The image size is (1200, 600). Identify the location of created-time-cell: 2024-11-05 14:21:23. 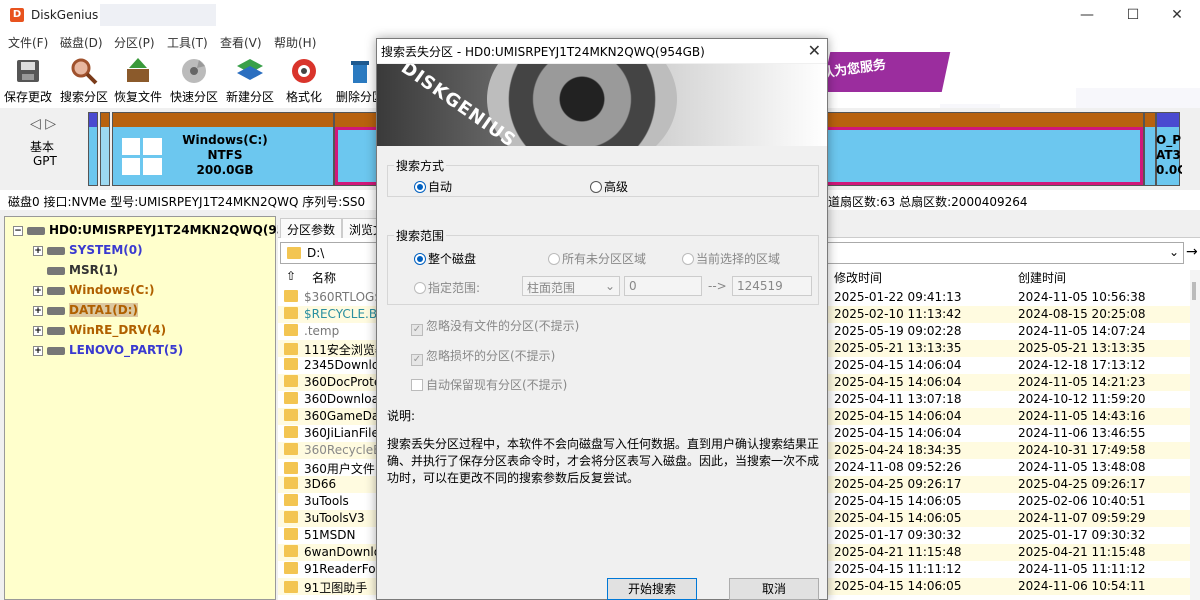
(1082, 382).